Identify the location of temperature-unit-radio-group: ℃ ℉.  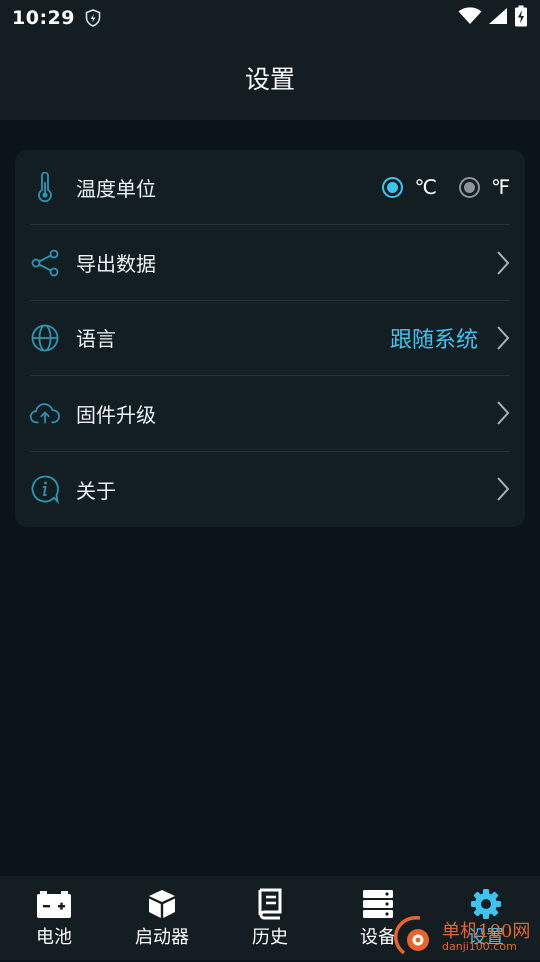
(435, 187).